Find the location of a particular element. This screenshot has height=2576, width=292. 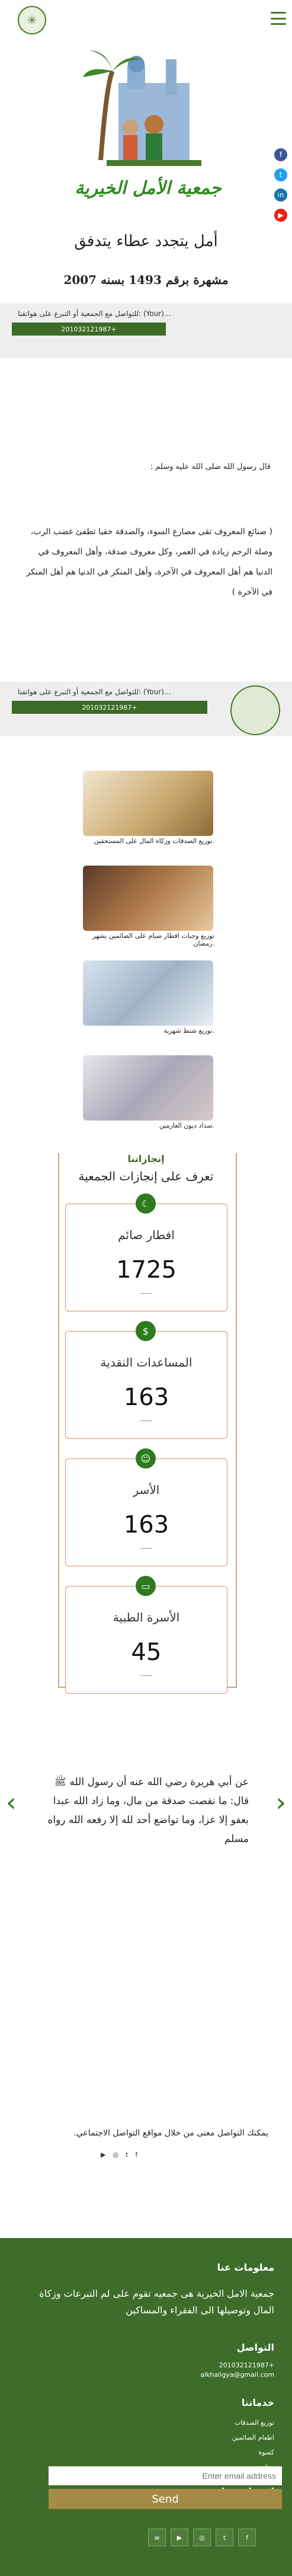

menu-button is located at coordinates (278, 18).